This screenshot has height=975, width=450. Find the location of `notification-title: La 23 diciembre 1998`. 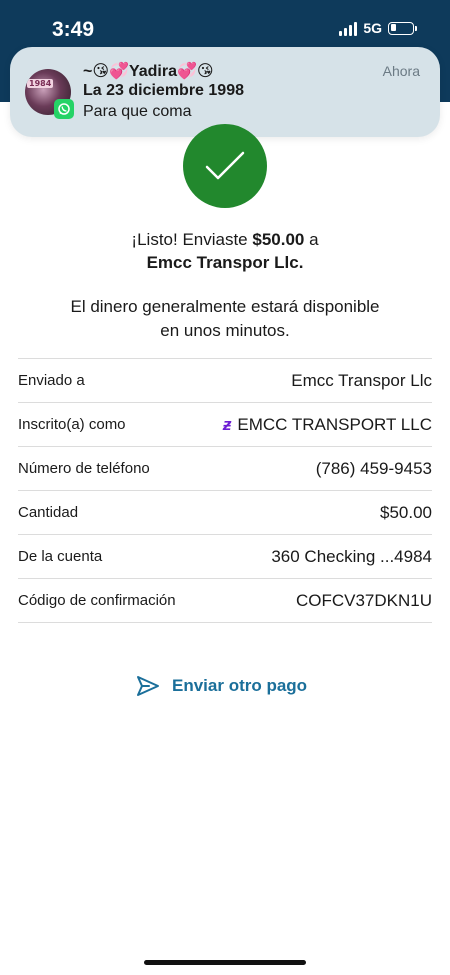

notification-title: La 23 diciembre 1998 is located at coordinates (163, 90).